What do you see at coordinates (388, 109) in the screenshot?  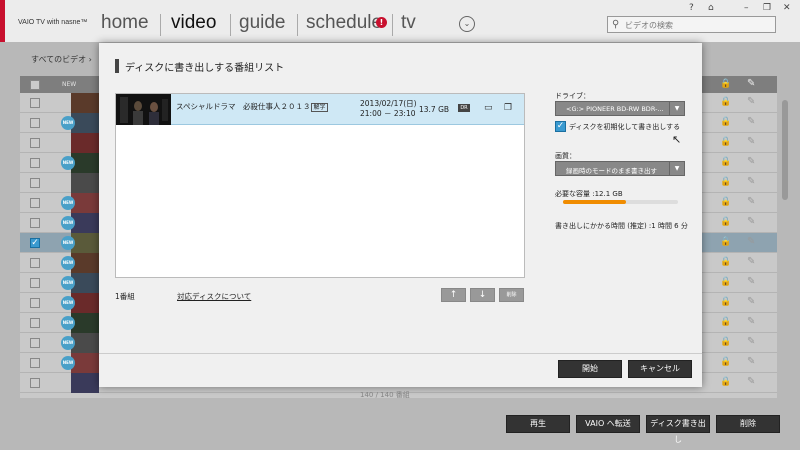 I see `program-datetime: 2013/02/17(日) 21:00 － 23:10` at bounding box center [388, 109].